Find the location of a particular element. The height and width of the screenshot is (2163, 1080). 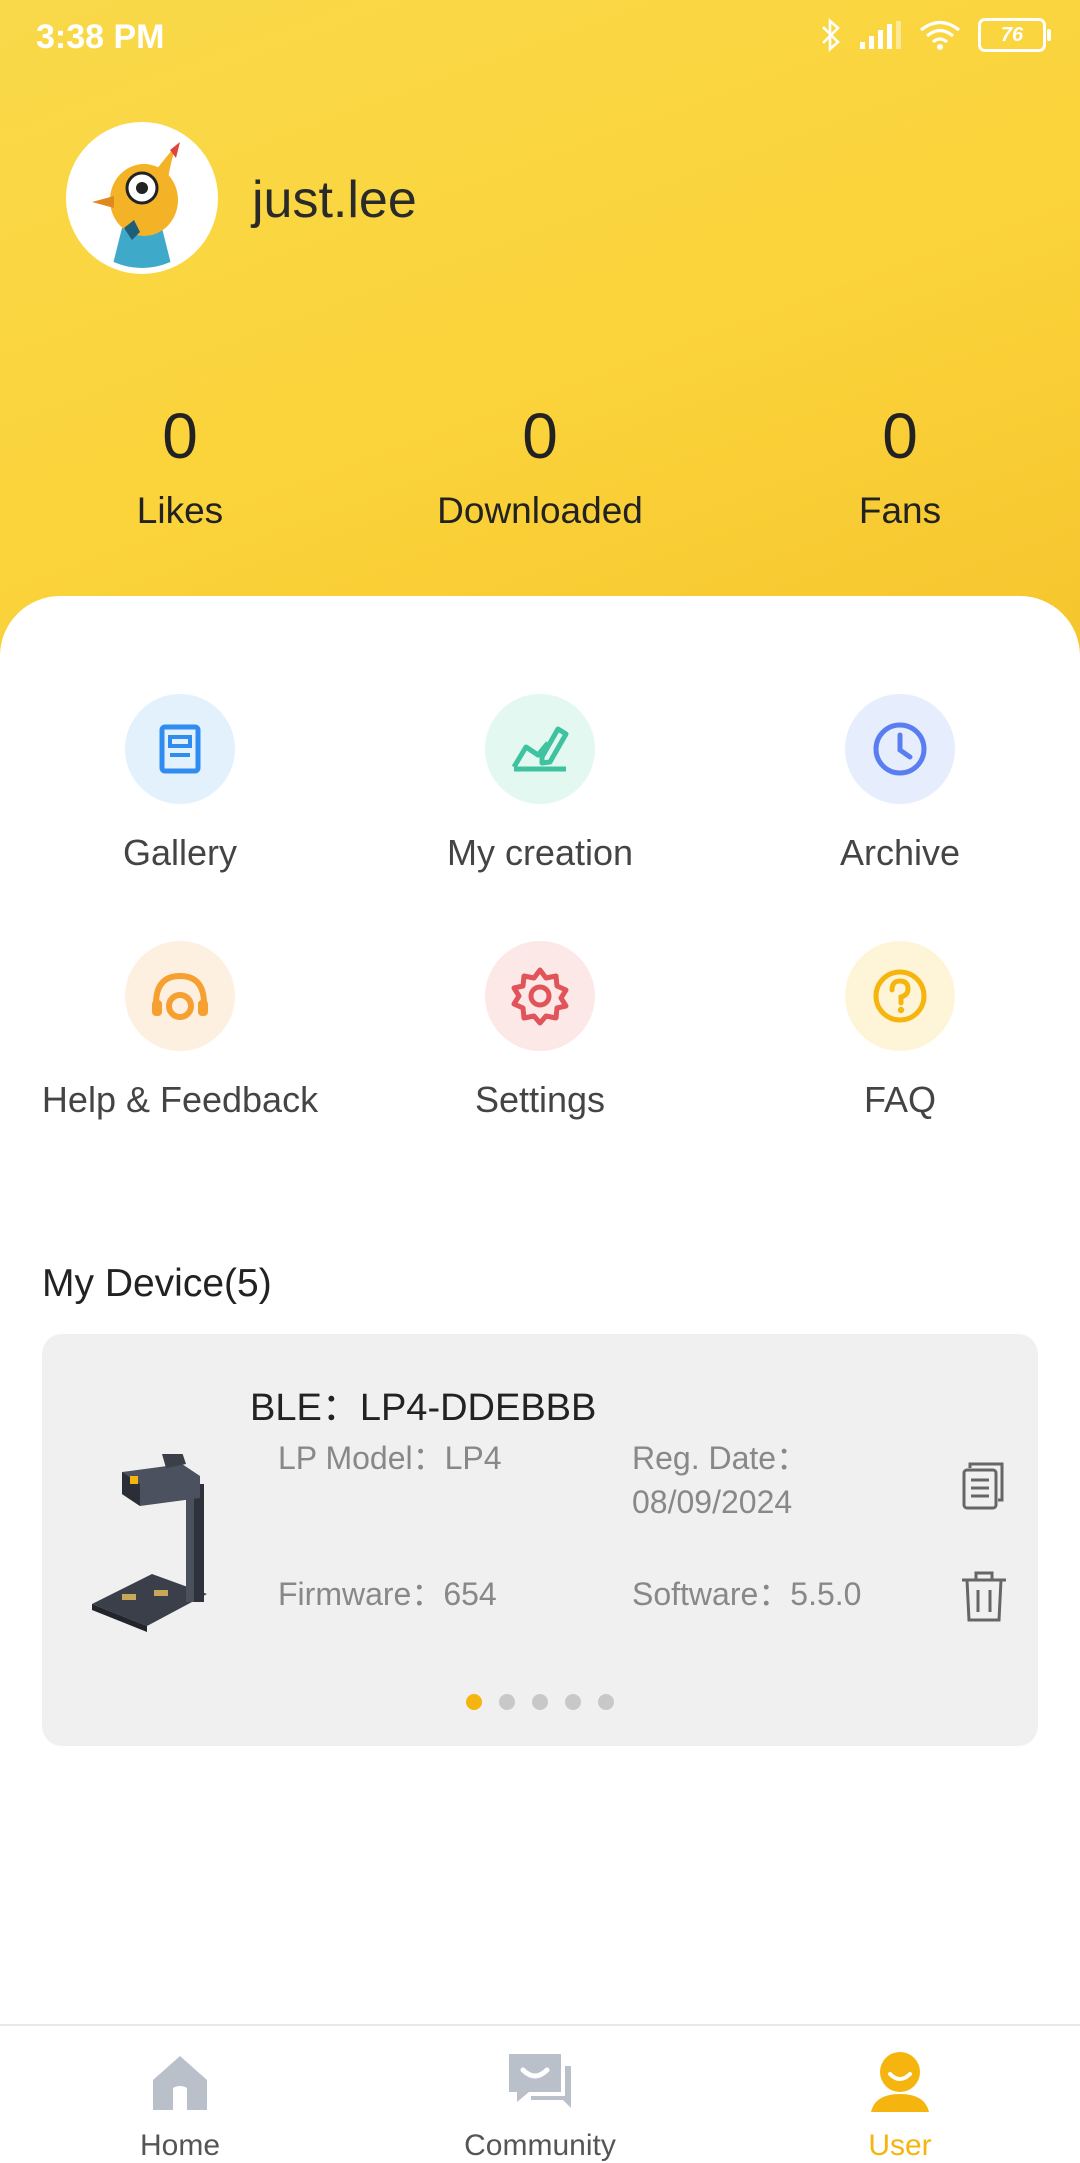

menu-my-creation-label: My creation is located at coordinates (540, 852).